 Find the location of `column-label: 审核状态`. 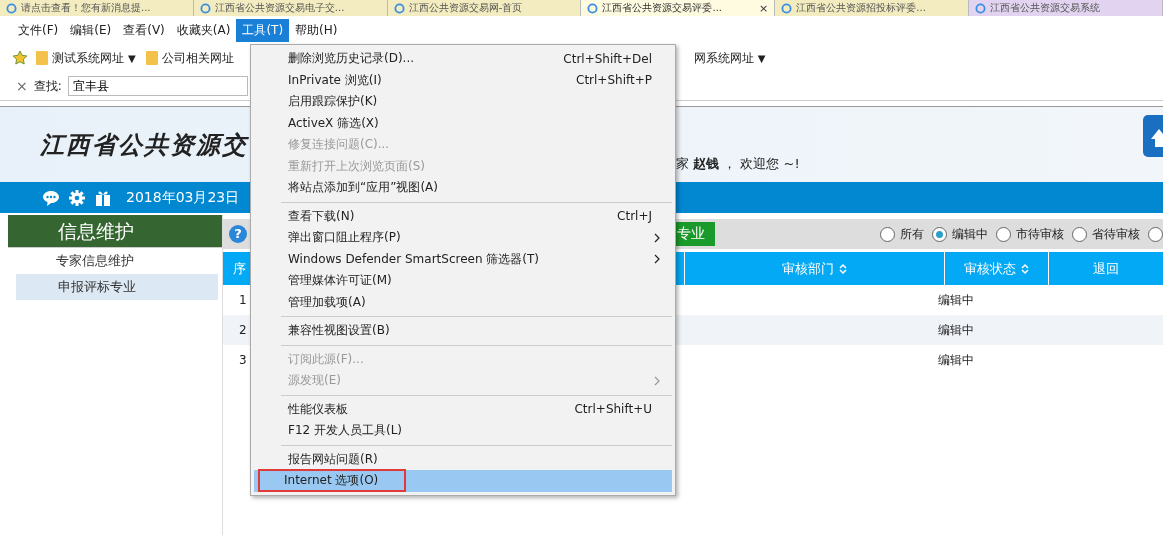

column-label: 审核状态 is located at coordinates (990, 268).